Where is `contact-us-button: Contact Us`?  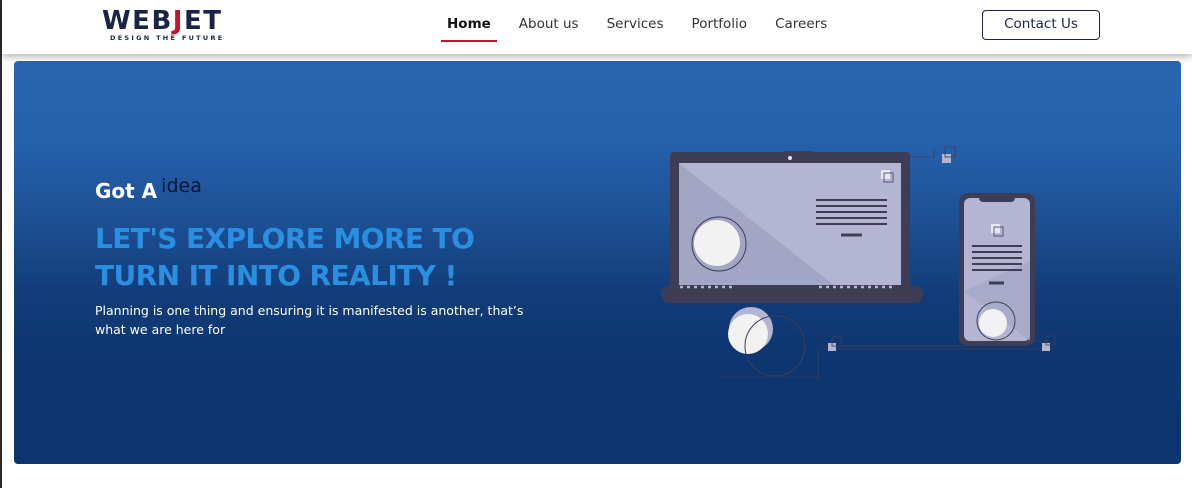
contact-us-button: Contact Us is located at coordinates (1041, 25).